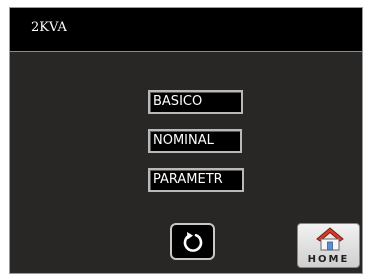  What do you see at coordinates (49, 27) in the screenshot?
I see `page-title: 2KVA` at bounding box center [49, 27].